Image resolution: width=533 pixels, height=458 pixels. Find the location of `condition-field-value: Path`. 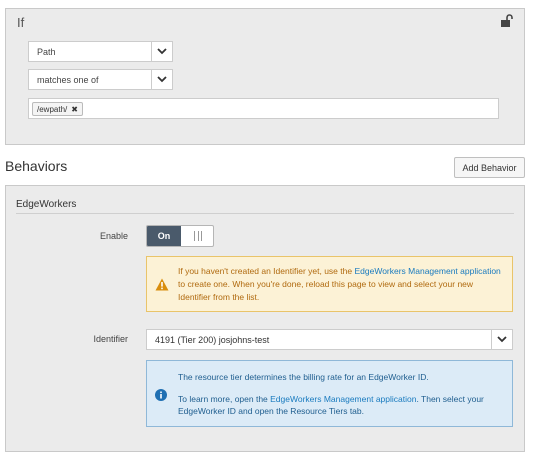

condition-field-value: Path is located at coordinates (46, 52).